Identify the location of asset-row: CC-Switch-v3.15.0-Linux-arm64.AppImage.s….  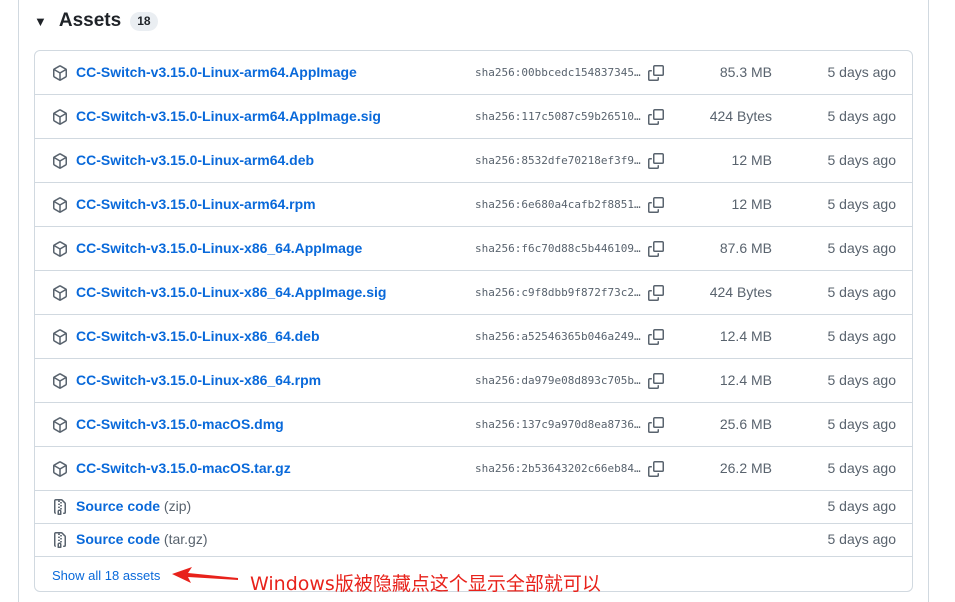
(473, 117).